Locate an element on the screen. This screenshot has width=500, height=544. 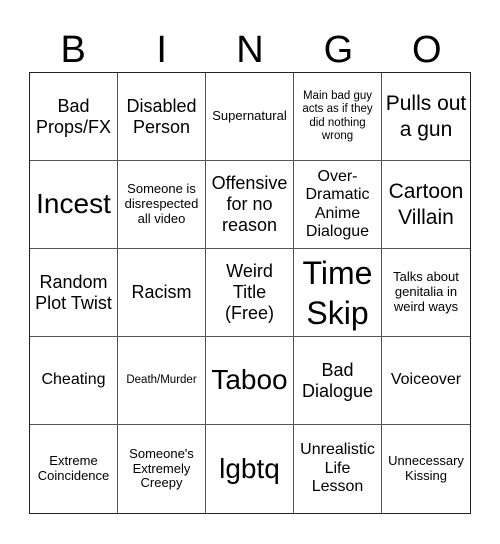
cell-text: Pulls out a gun is located at coordinates (426, 116).